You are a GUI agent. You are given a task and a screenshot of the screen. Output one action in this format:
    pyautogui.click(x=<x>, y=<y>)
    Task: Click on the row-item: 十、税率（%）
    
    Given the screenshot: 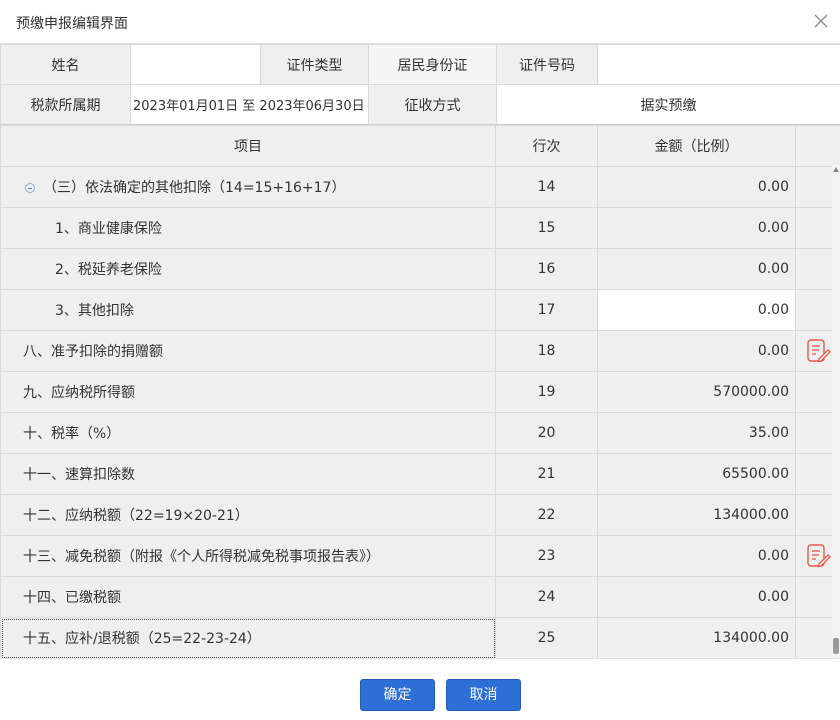 What is the action you would take?
    pyautogui.click(x=248, y=433)
    